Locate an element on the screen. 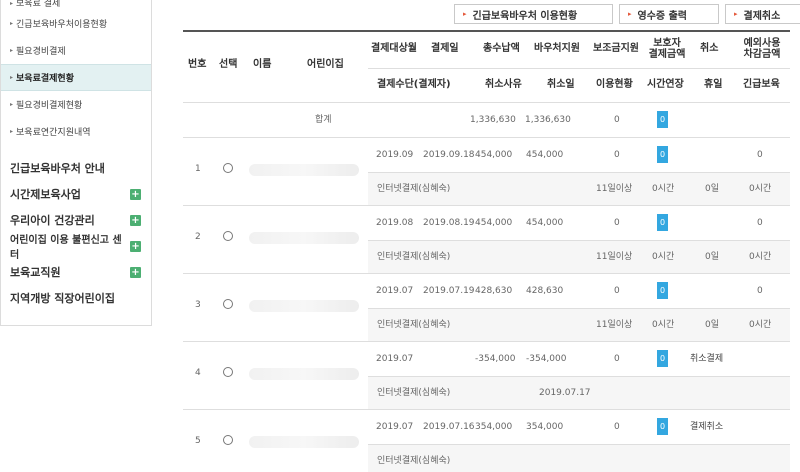 The height and width of the screenshot is (472, 800). row-cancel-date: 2019.07.17 is located at coordinates (565, 393).